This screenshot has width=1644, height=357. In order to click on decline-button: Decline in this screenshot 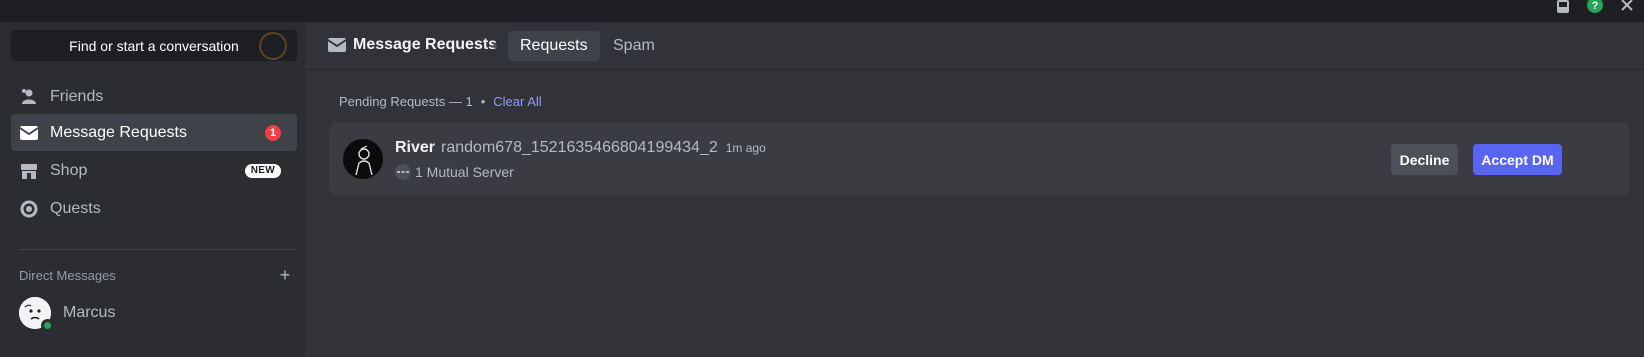, I will do `click(1424, 159)`.